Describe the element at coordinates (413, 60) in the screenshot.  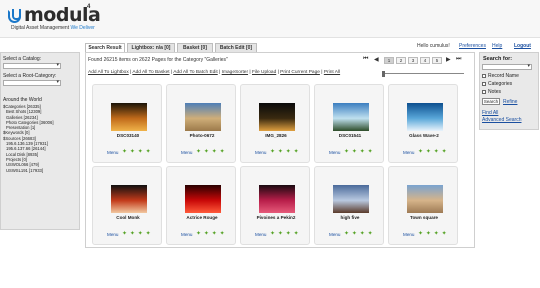
I see `page-3: 3` at that location.